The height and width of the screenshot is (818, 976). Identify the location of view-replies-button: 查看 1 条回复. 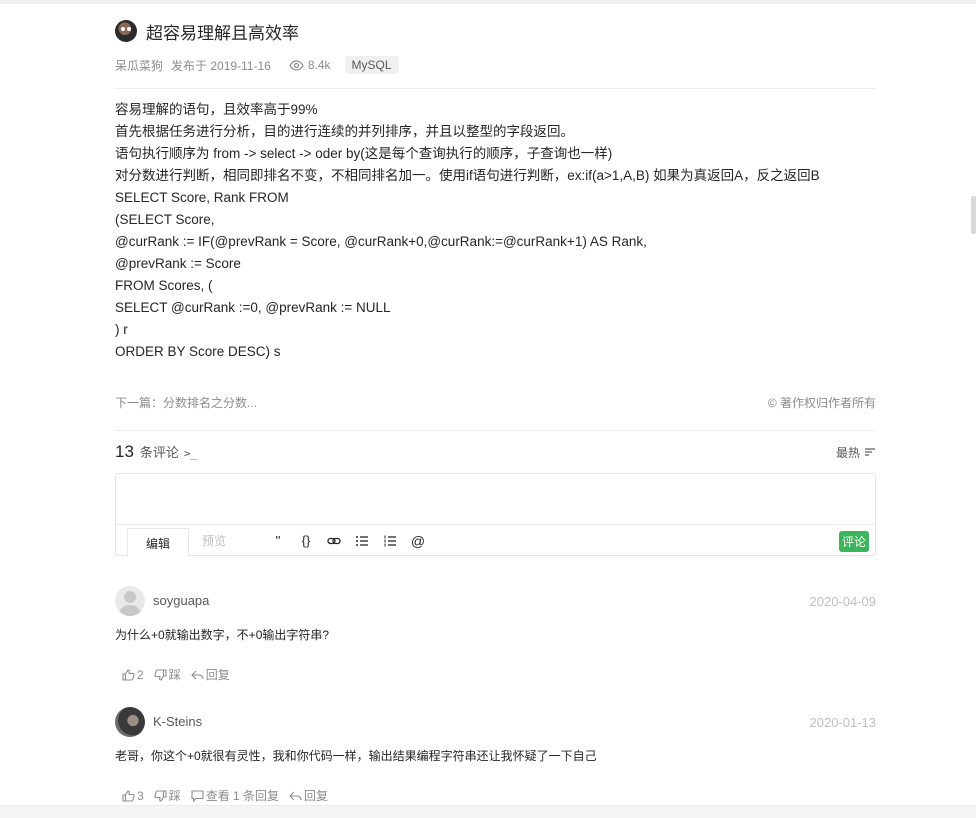
(235, 795).